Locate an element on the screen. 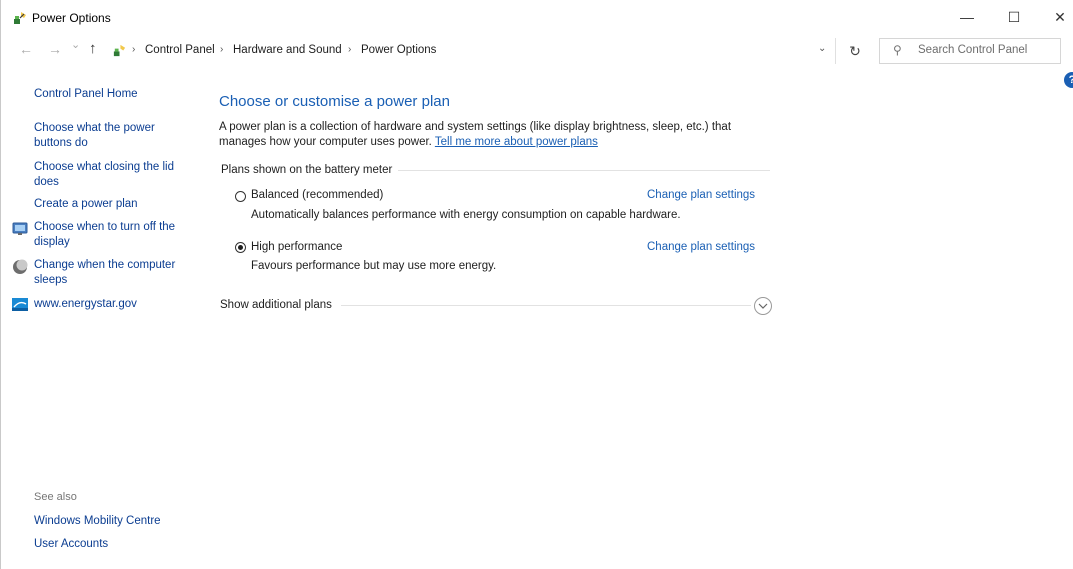 The width and height of the screenshot is (1073, 569). forward-arrow-icon: → is located at coordinates (55, 49).